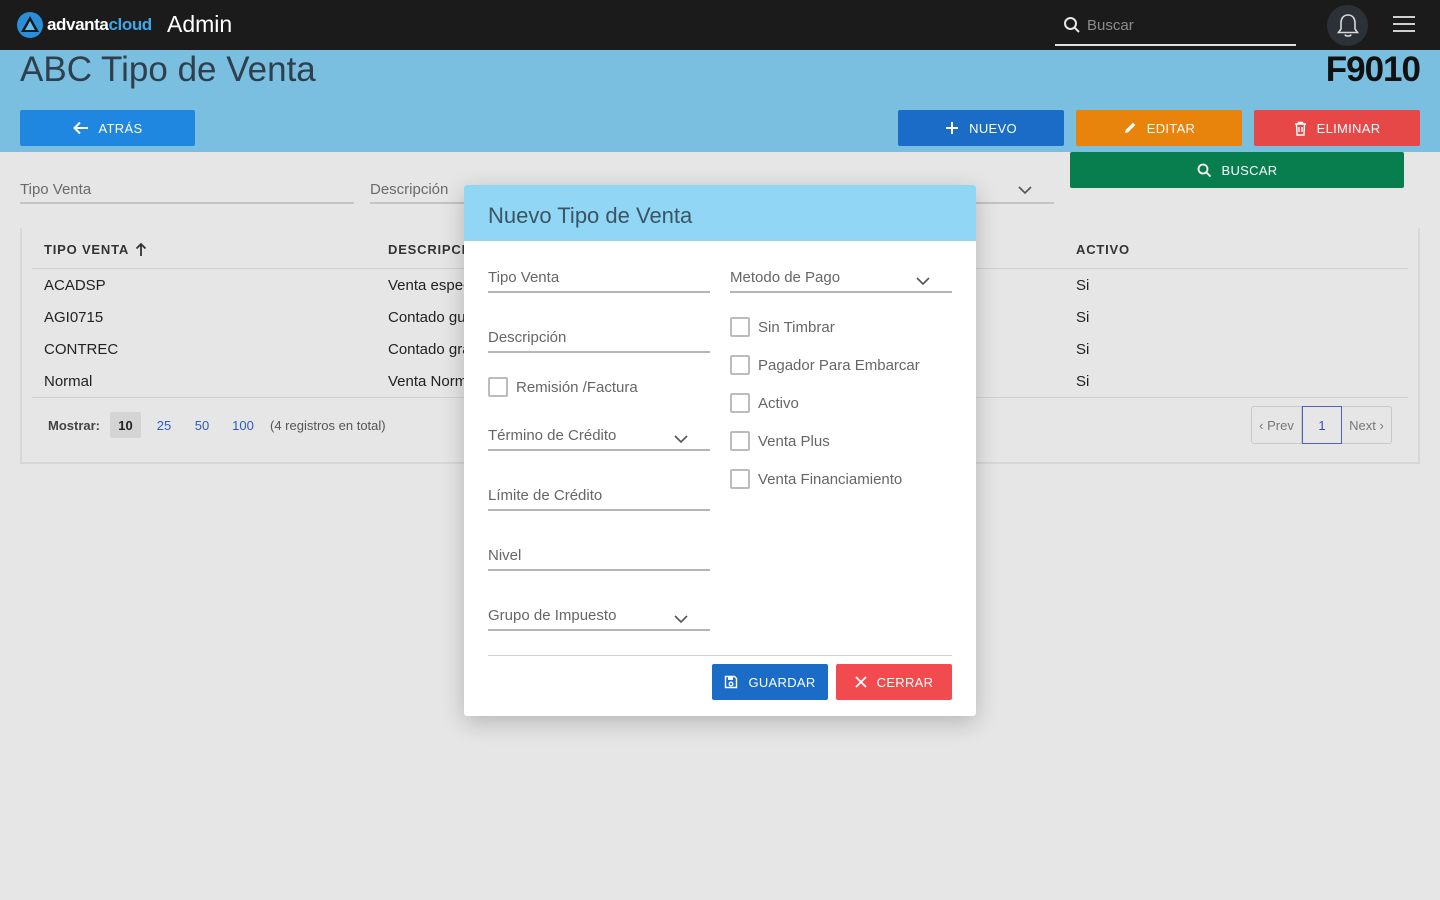 Image resolution: width=1440 pixels, height=900 pixels. Describe the element at coordinates (599, 559) in the screenshot. I see `nivel-field: Nivel` at that location.